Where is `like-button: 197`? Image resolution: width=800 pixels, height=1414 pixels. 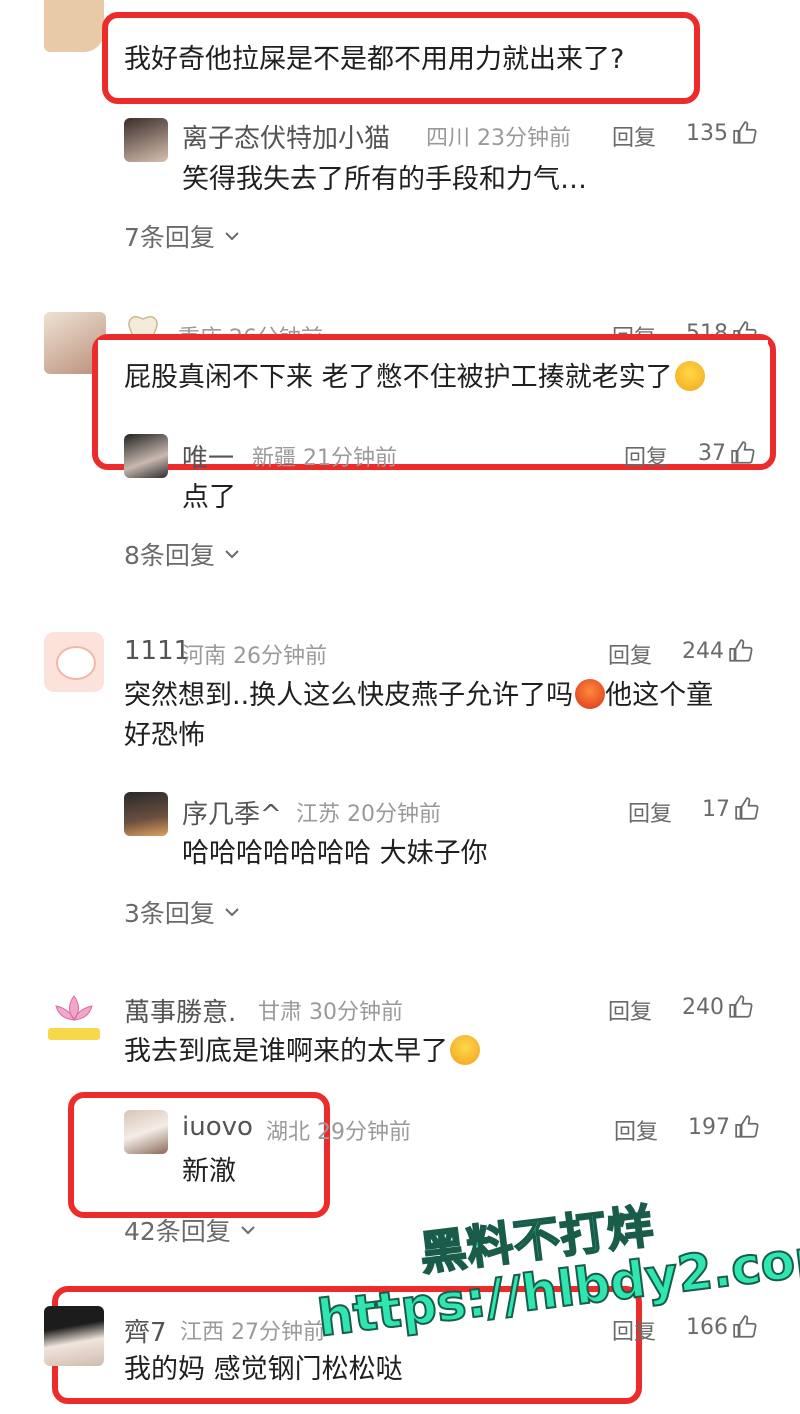 like-button: 197 is located at coordinates (724, 1127).